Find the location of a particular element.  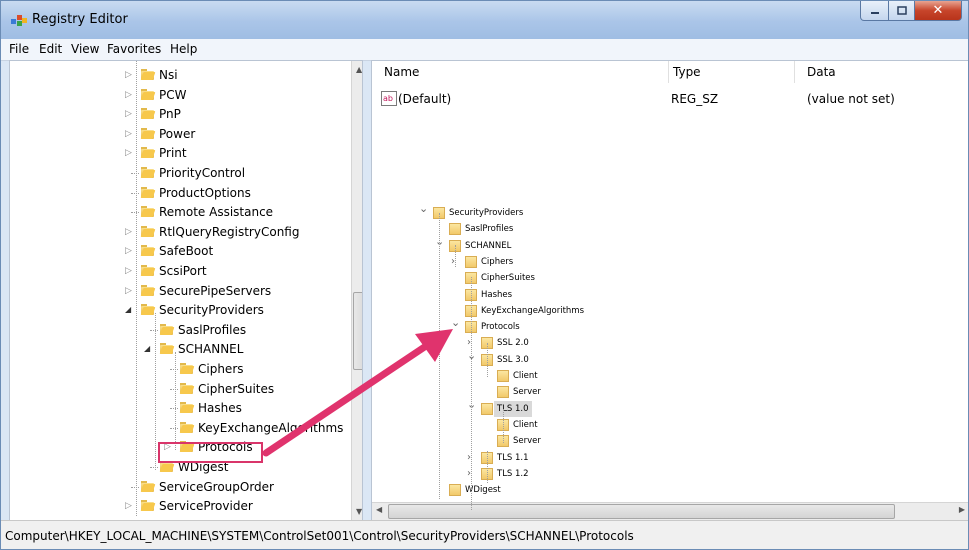

callout-arrow is located at coordinates (357, 393).